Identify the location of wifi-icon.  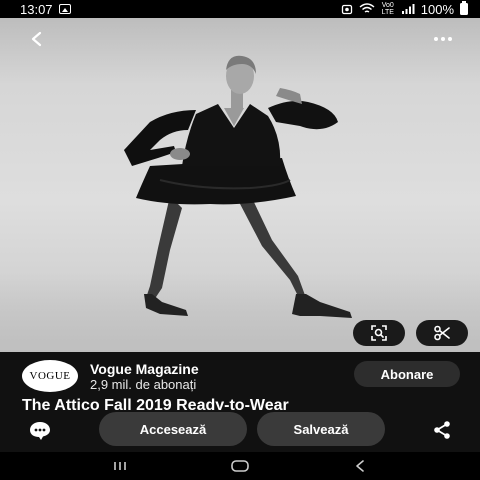
(367, 8).